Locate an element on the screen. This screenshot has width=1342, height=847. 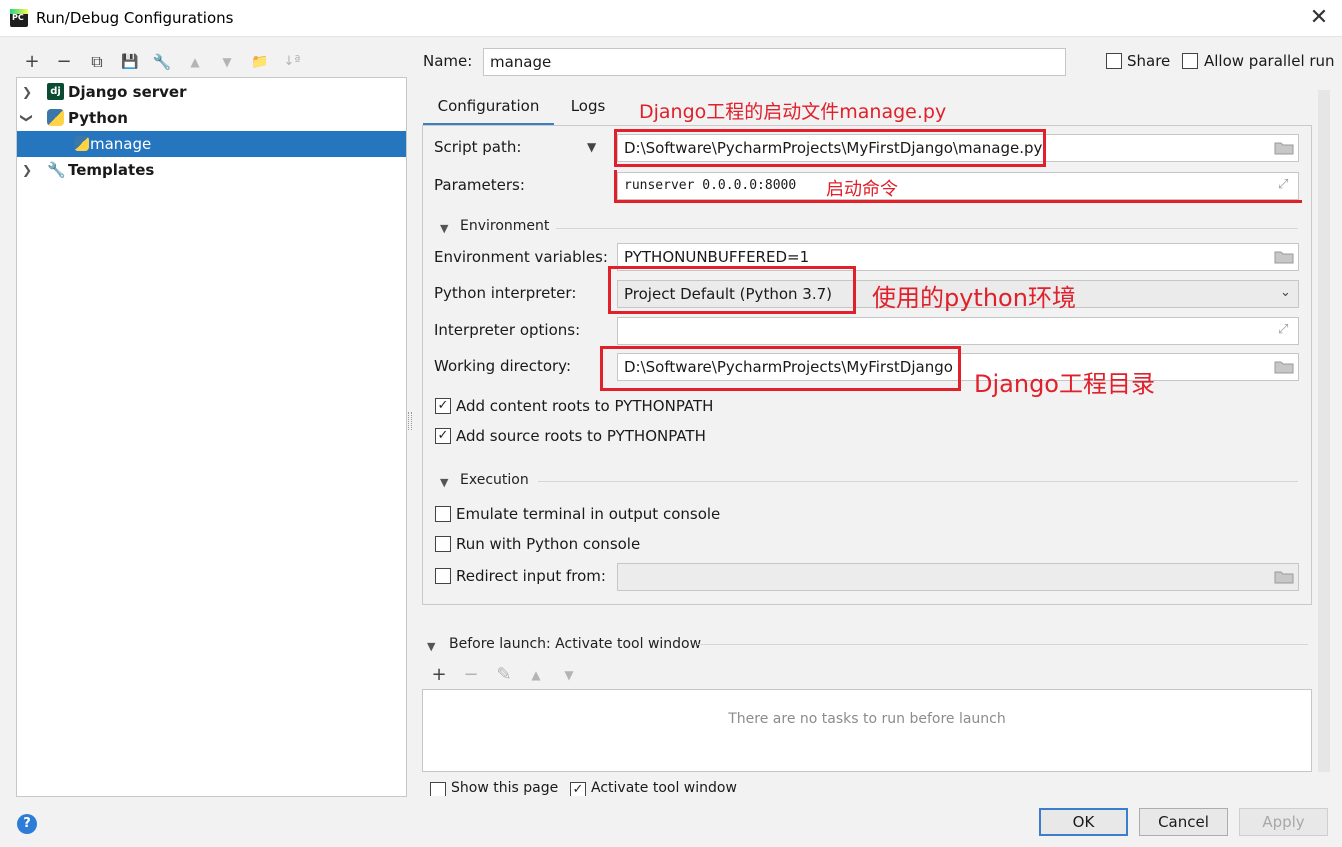
script-path-label: Script path: is located at coordinates (478, 147).